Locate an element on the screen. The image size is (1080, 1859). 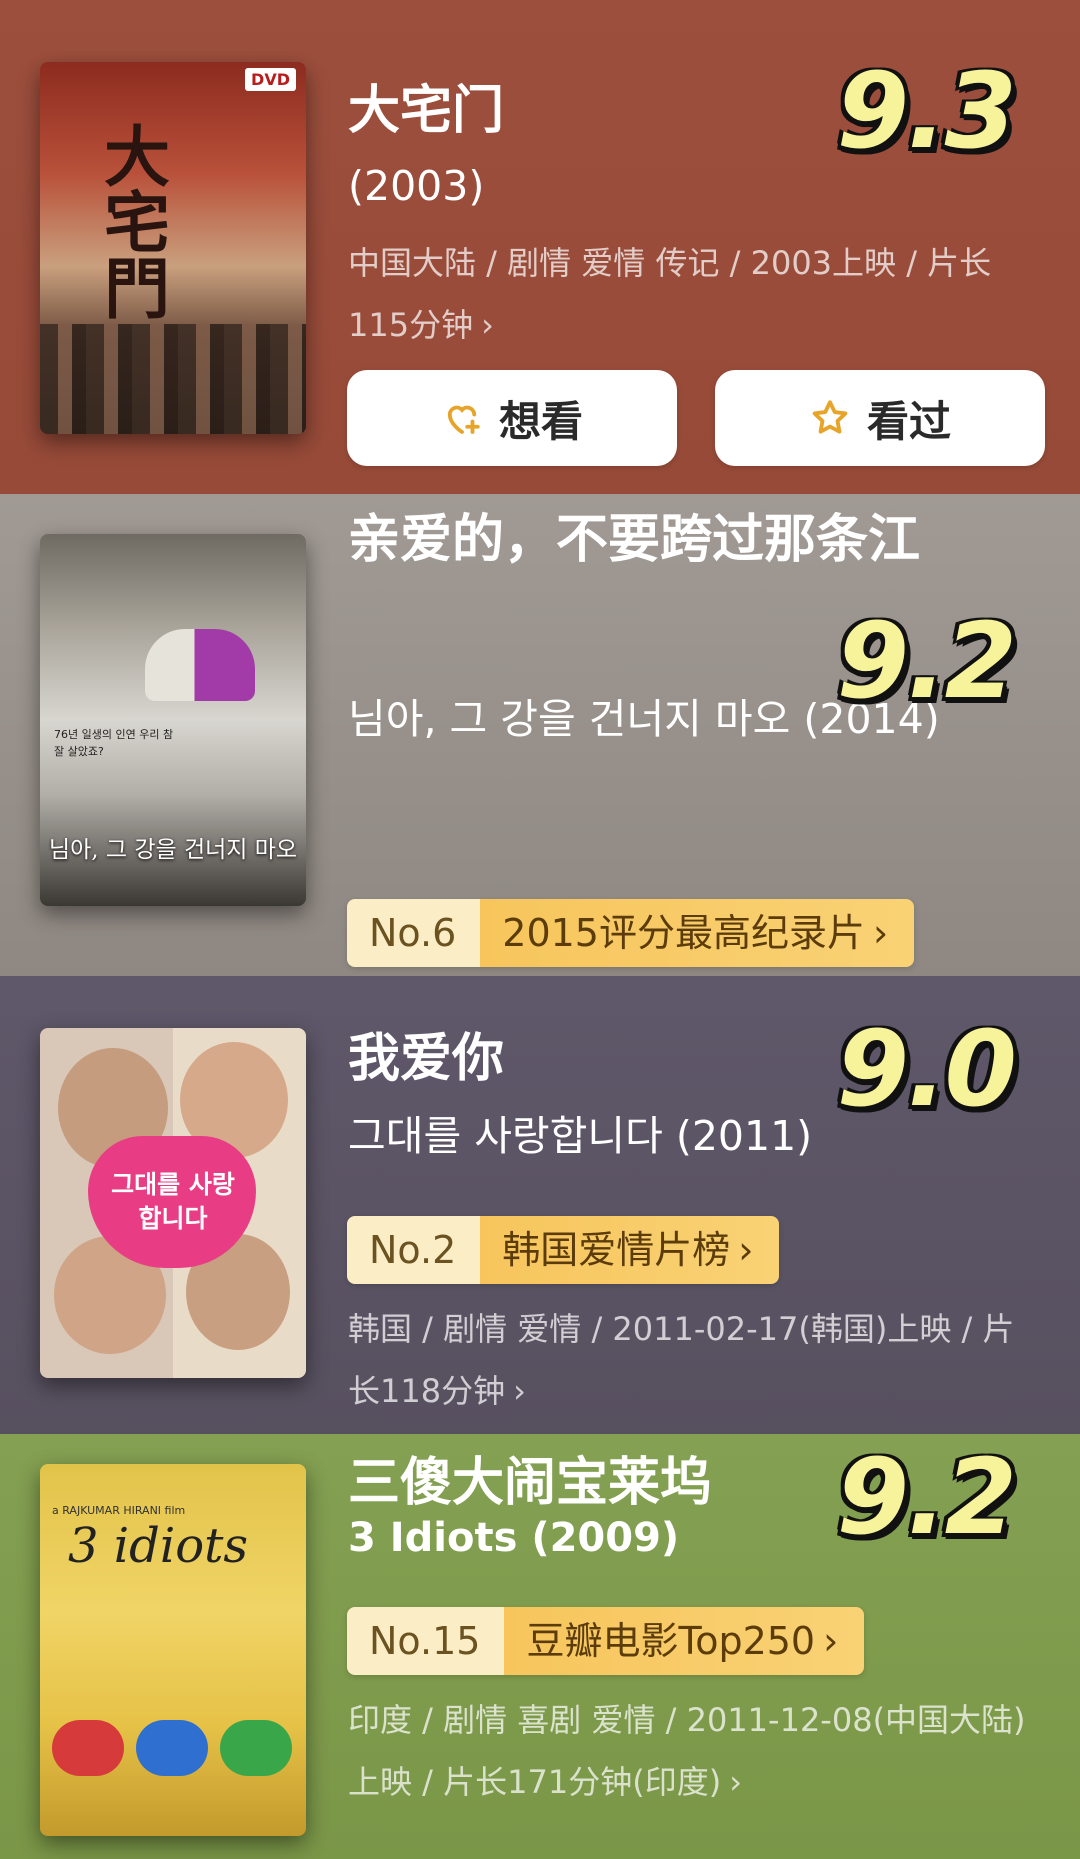
poster-title-text: 大宅門 is located at coordinates (132, 221).